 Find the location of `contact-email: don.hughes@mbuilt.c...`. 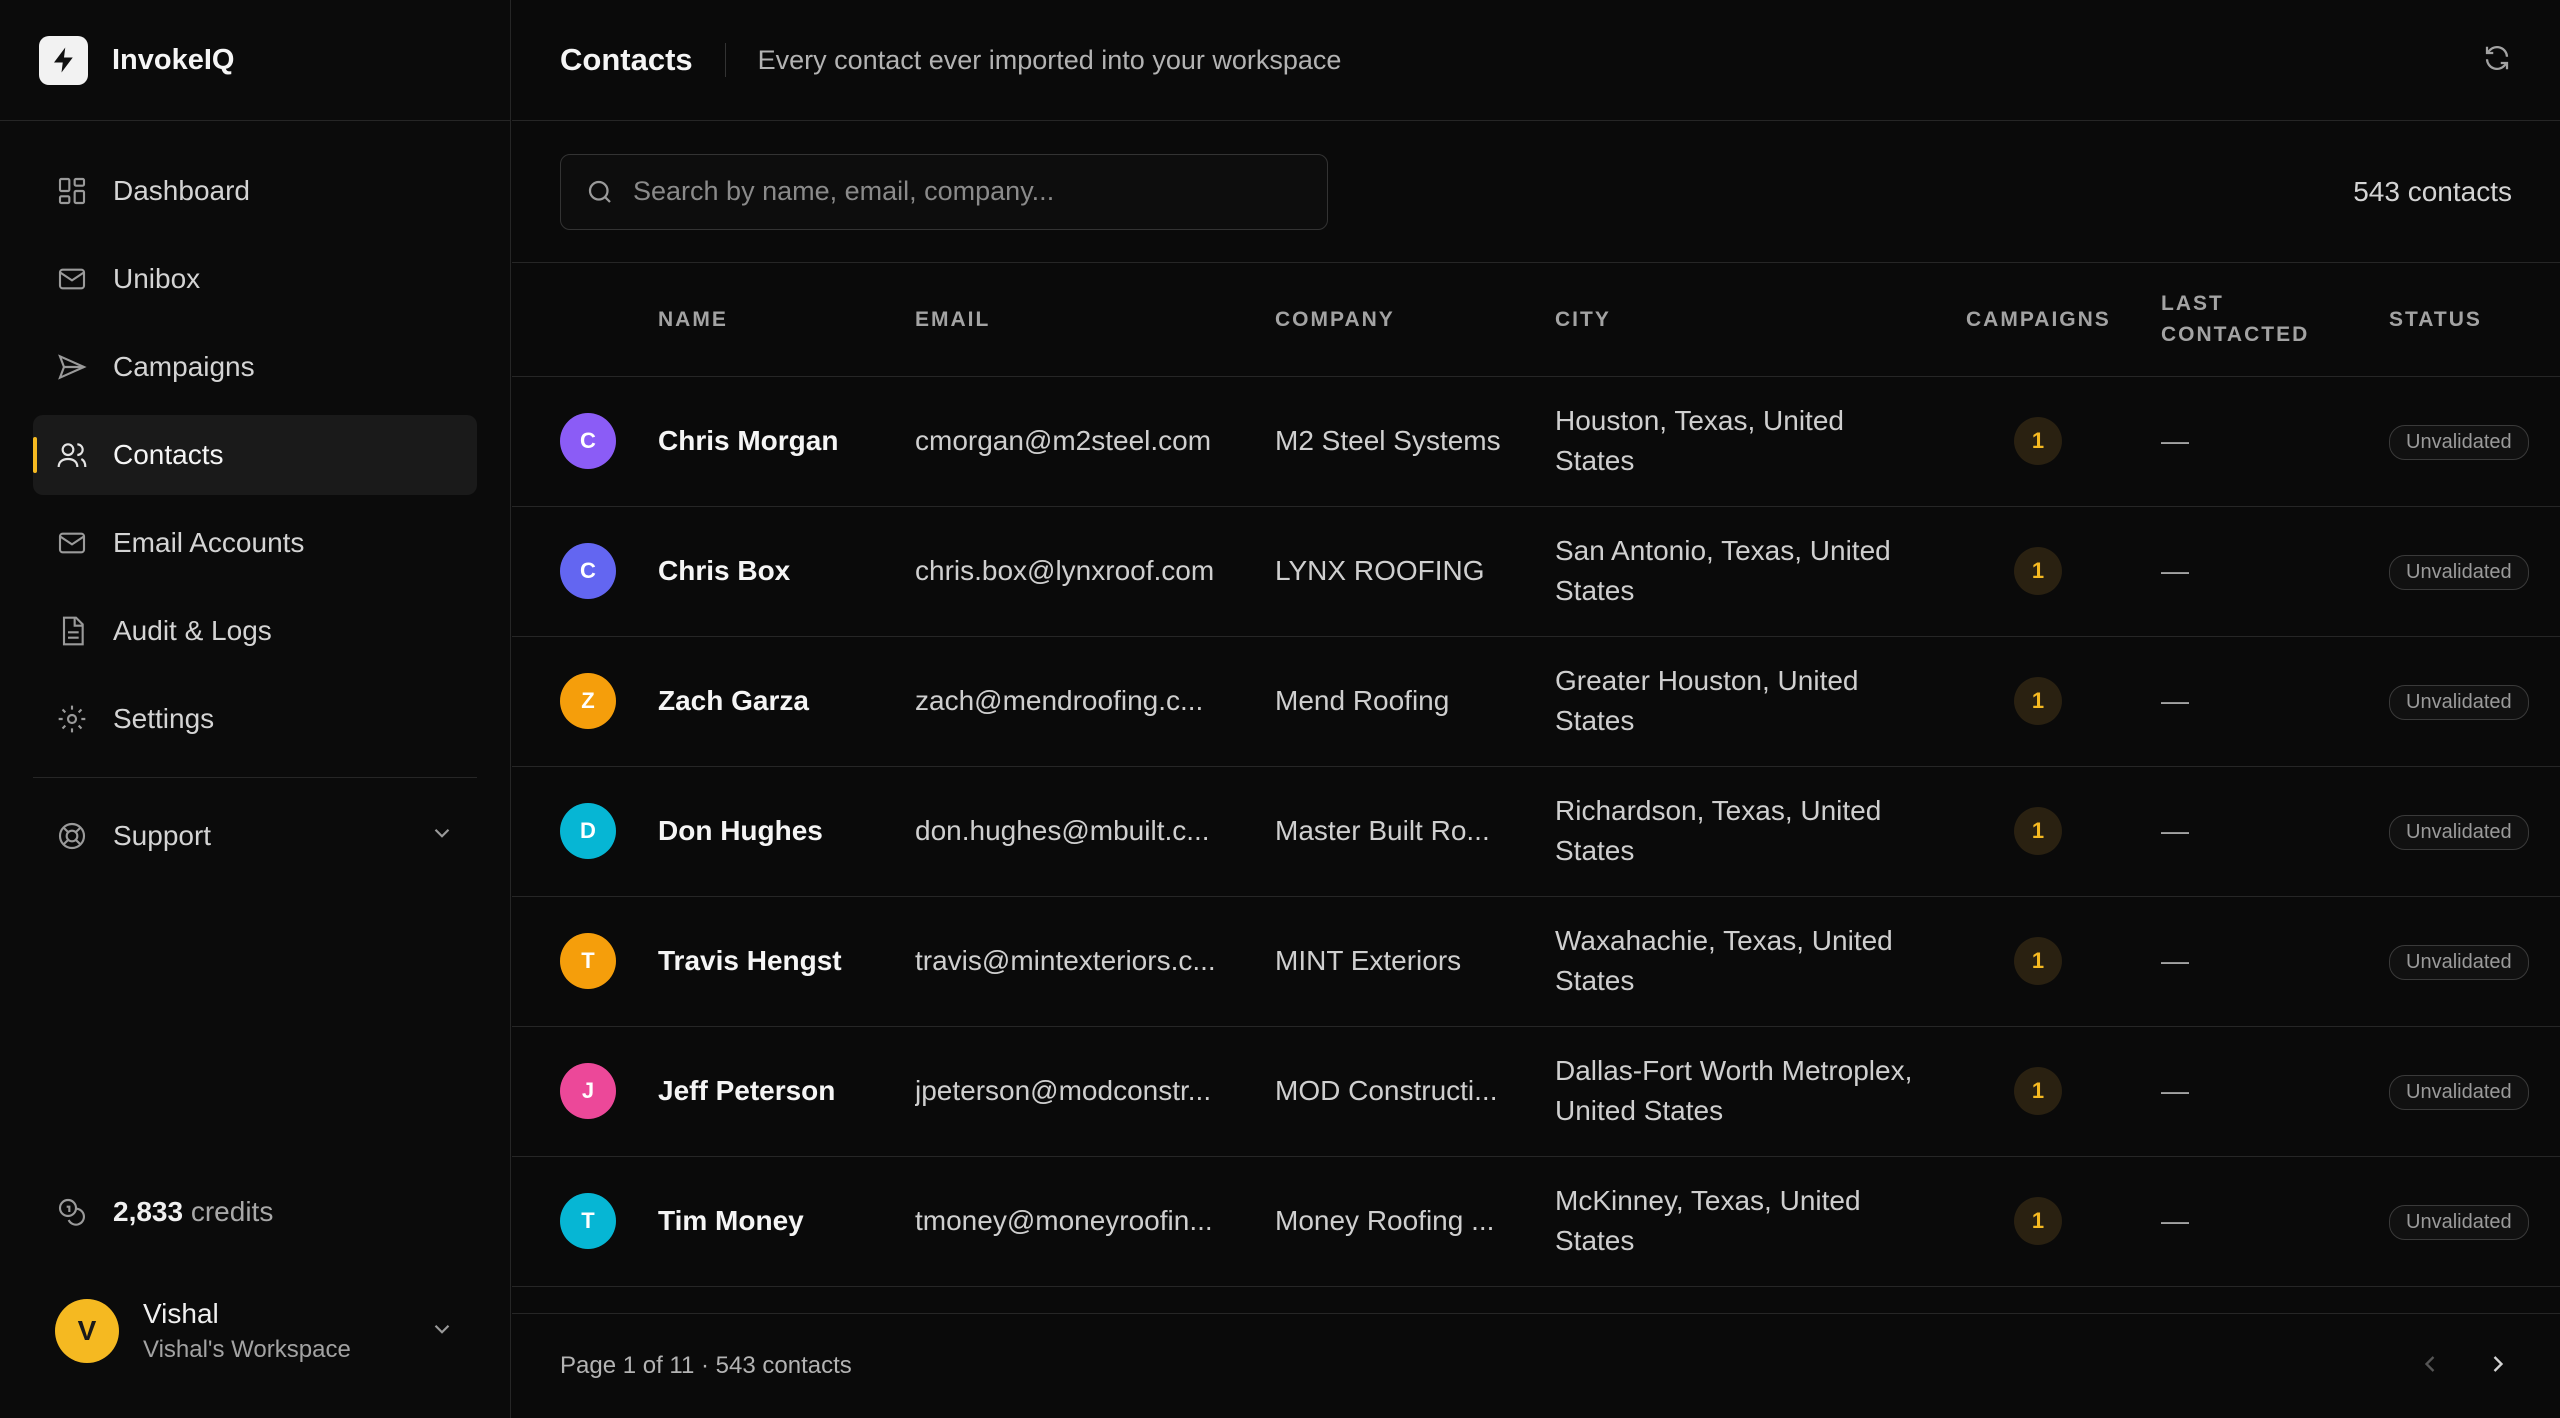

contact-email: don.hughes@mbuilt.c... is located at coordinates (1062, 830).